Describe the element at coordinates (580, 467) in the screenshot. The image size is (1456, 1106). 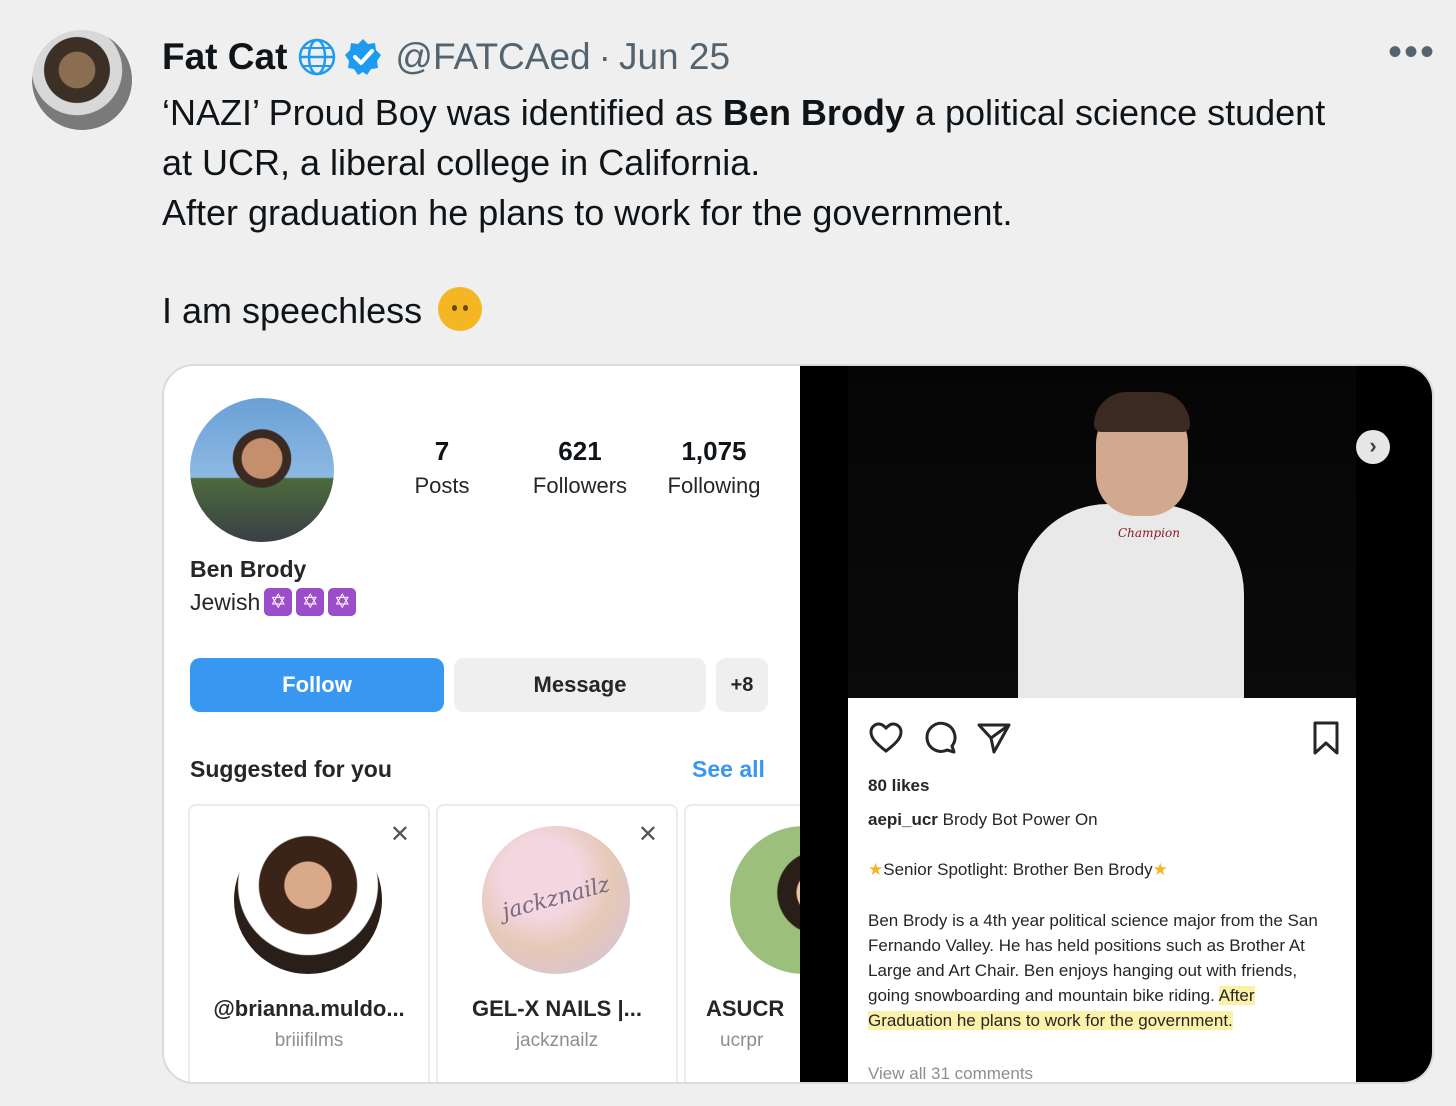
I see `stat-followers: 621 Followers` at that location.